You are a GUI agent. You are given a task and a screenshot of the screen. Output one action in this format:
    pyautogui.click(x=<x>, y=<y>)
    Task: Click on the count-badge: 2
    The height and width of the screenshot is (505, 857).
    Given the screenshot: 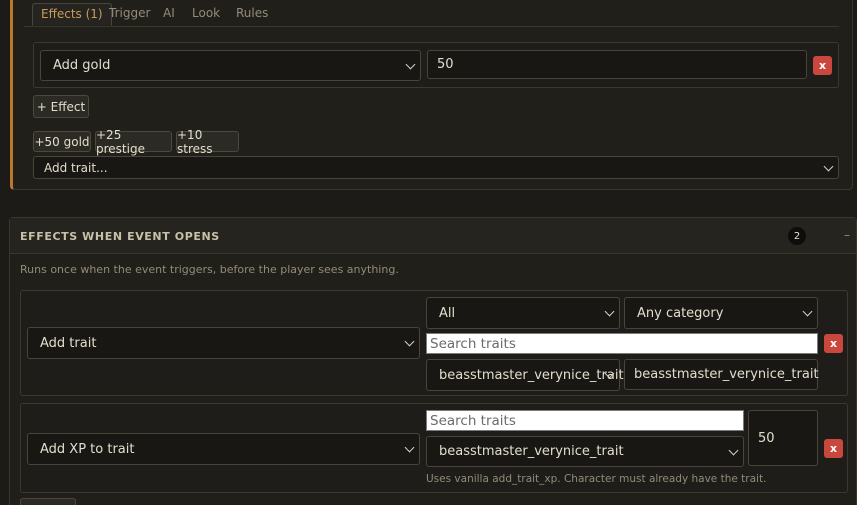 What is the action you would take?
    pyautogui.click(x=797, y=236)
    